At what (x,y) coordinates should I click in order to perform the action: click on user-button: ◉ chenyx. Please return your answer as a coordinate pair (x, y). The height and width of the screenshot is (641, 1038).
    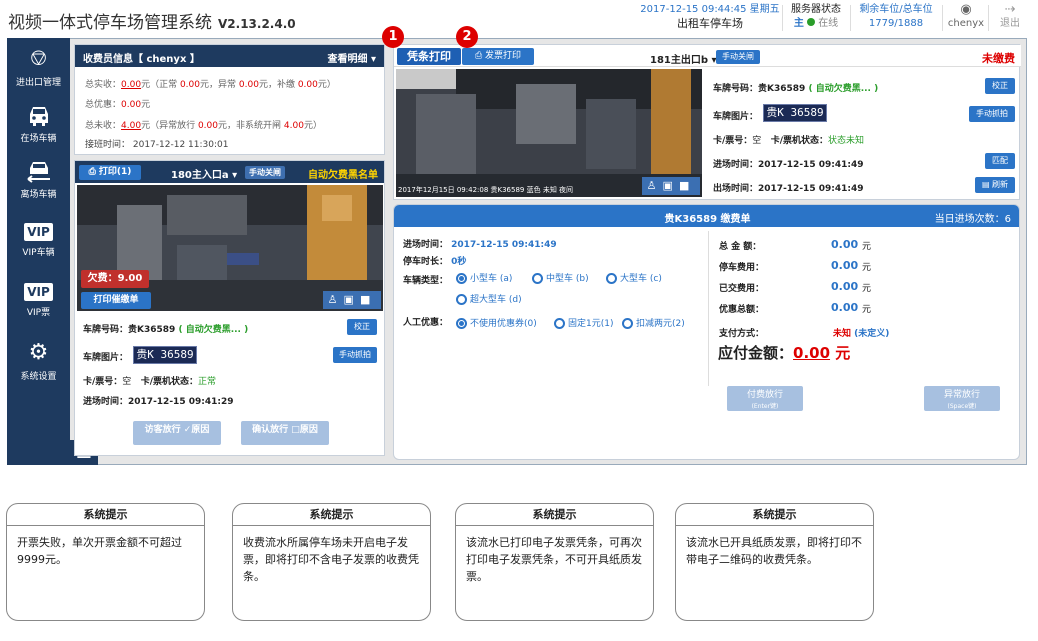
    Looking at the image, I should click on (966, 17).